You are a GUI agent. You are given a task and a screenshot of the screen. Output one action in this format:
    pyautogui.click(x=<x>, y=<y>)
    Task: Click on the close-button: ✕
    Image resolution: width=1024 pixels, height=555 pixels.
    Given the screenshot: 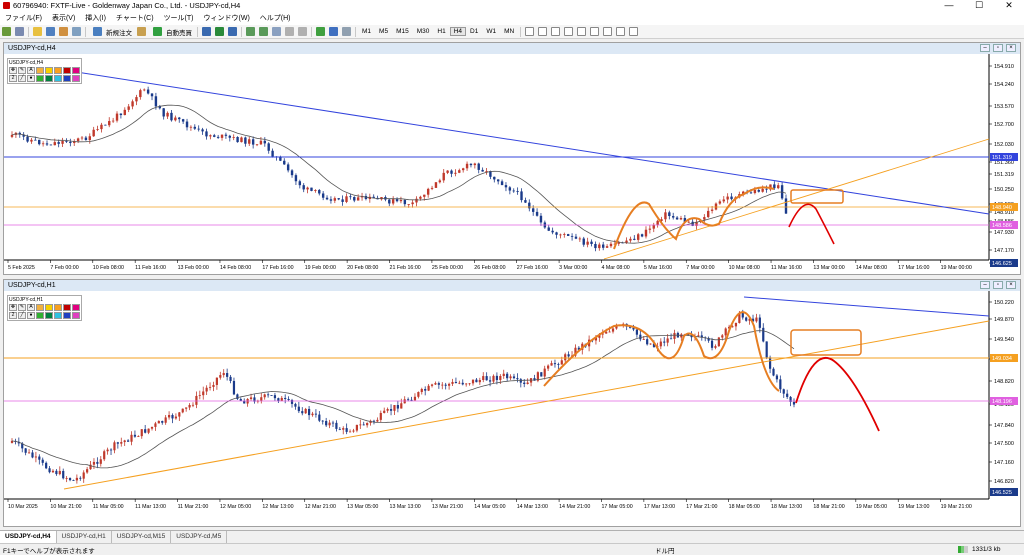 What is the action you would take?
    pyautogui.click(x=1009, y=5)
    